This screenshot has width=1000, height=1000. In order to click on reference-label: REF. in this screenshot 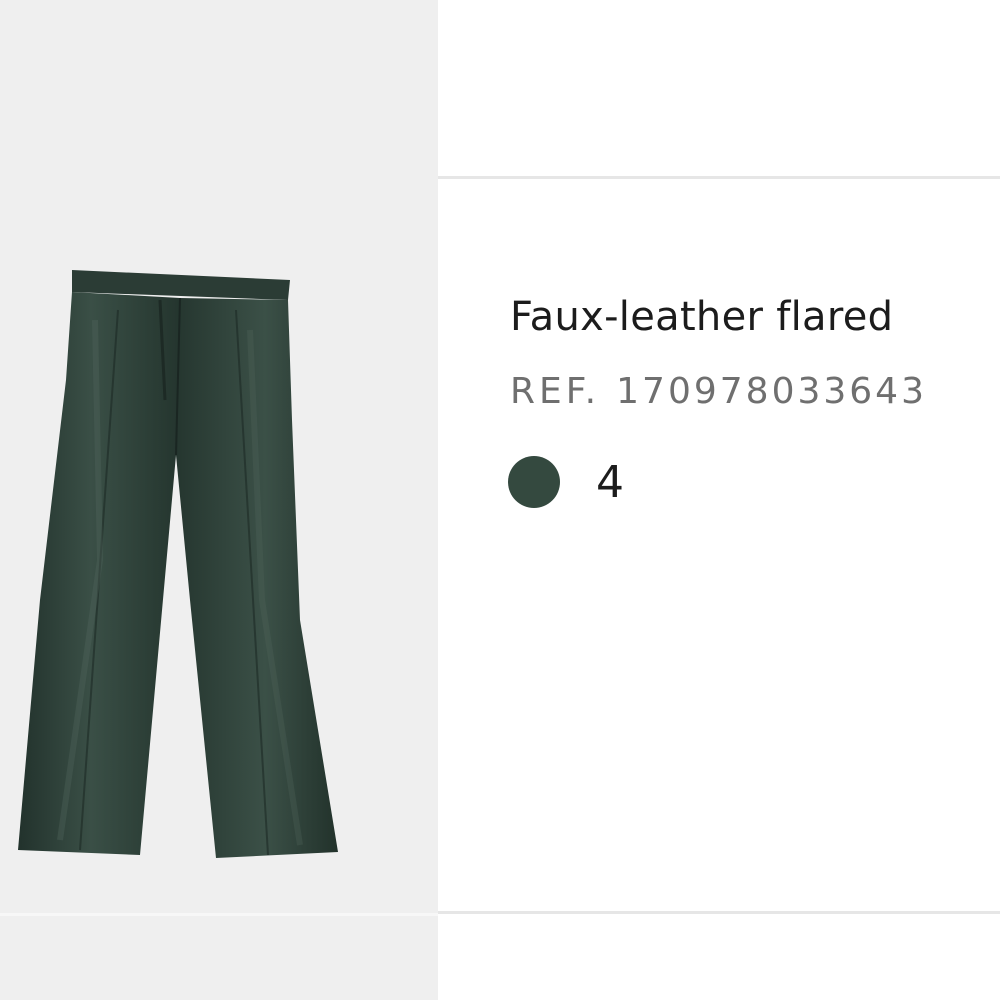, I will do `click(555, 391)`.